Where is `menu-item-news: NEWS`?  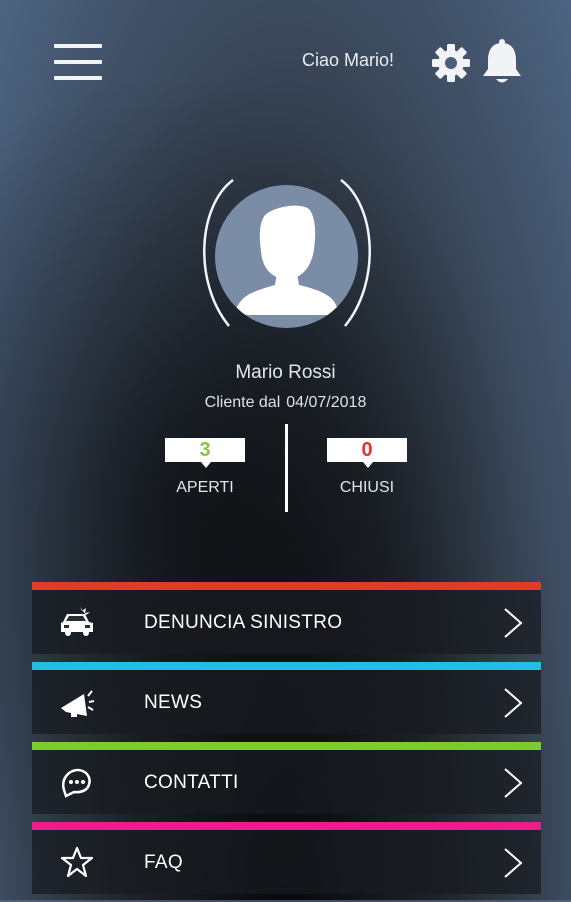
menu-item-news: NEWS is located at coordinates (286, 702).